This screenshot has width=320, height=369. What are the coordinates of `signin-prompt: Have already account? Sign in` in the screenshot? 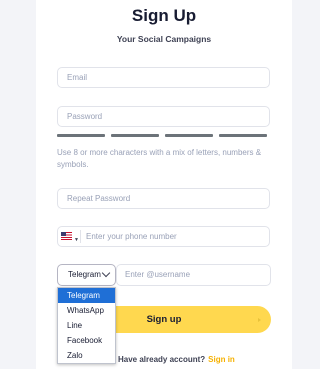 It's located at (176, 359).